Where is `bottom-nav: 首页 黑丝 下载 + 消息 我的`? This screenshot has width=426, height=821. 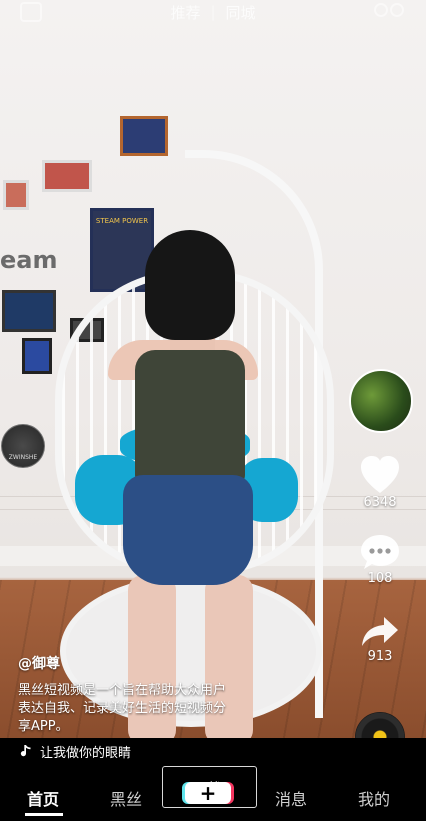 bottom-nav: 首页 黑丝 下载 + 消息 我的 is located at coordinates (213, 792).